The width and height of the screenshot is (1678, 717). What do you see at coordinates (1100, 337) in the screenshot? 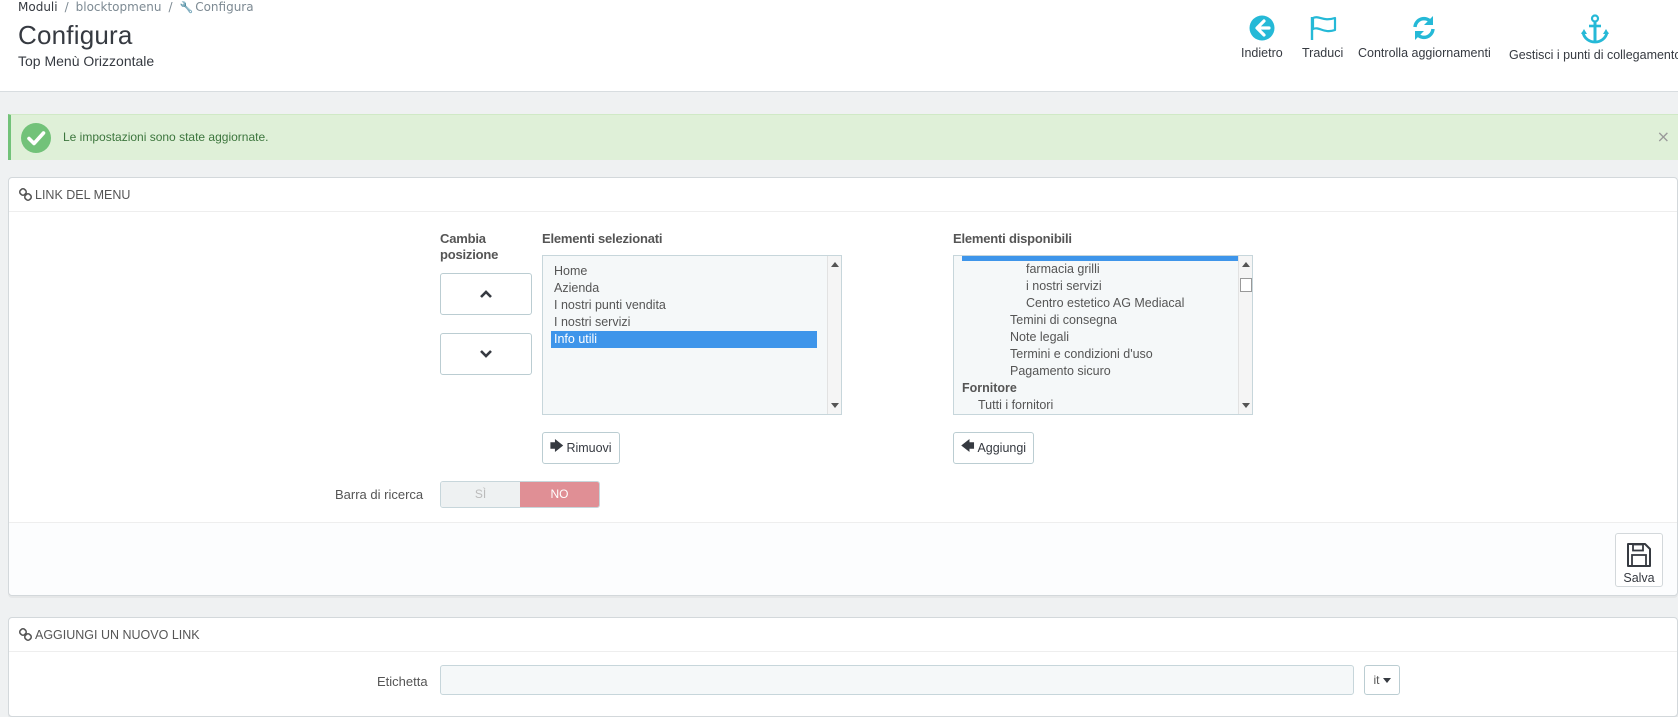
I see `available-list-item: Note legali` at bounding box center [1100, 337].